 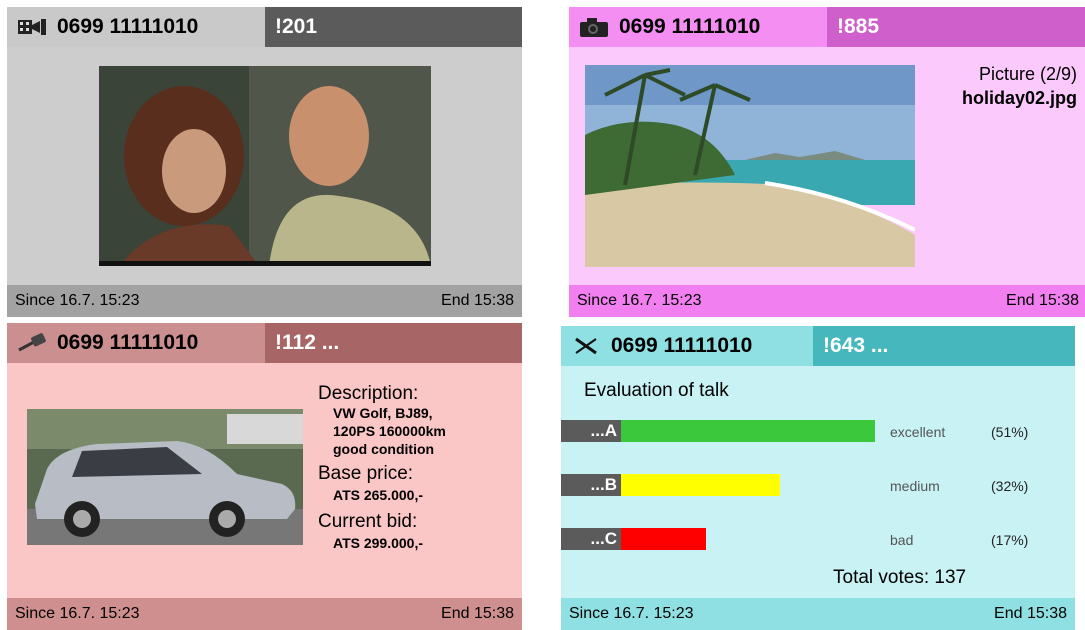 What do you see at coordinates (918, 432) in the screenshot?
I see `option-label: excellent` at bounding box center [918, 432].